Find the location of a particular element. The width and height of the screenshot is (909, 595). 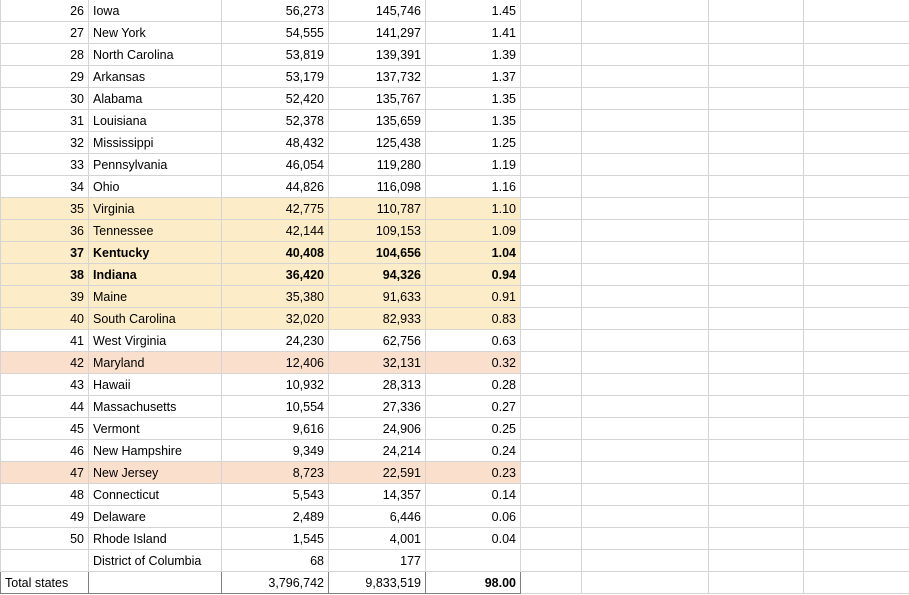

total-row: Total states 3,796,742 9,833,519 98.00 is located at coordinates (454, 582).